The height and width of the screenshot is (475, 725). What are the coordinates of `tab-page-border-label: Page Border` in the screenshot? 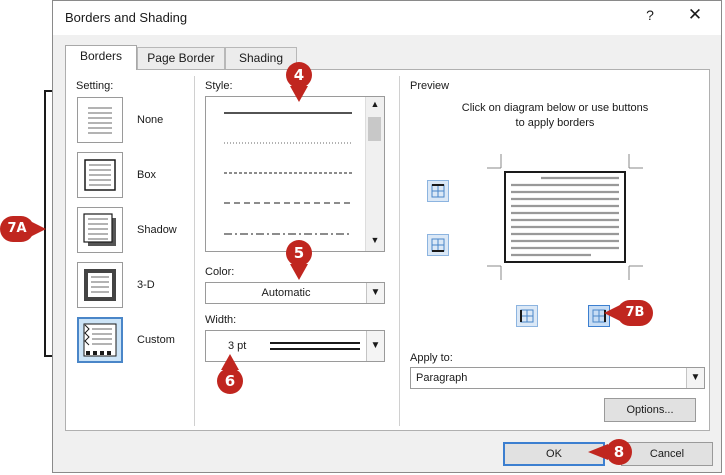 It's located at (181, 58).